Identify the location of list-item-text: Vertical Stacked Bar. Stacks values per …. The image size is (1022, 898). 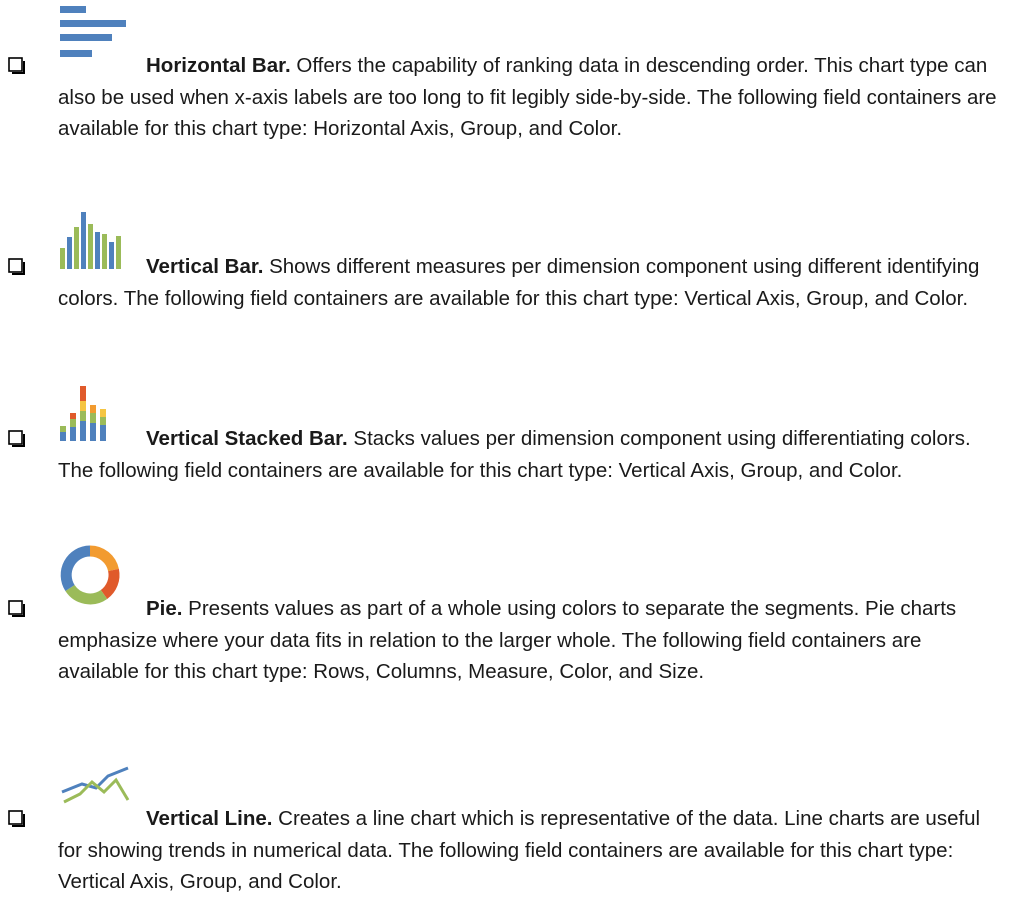
(532, 454).